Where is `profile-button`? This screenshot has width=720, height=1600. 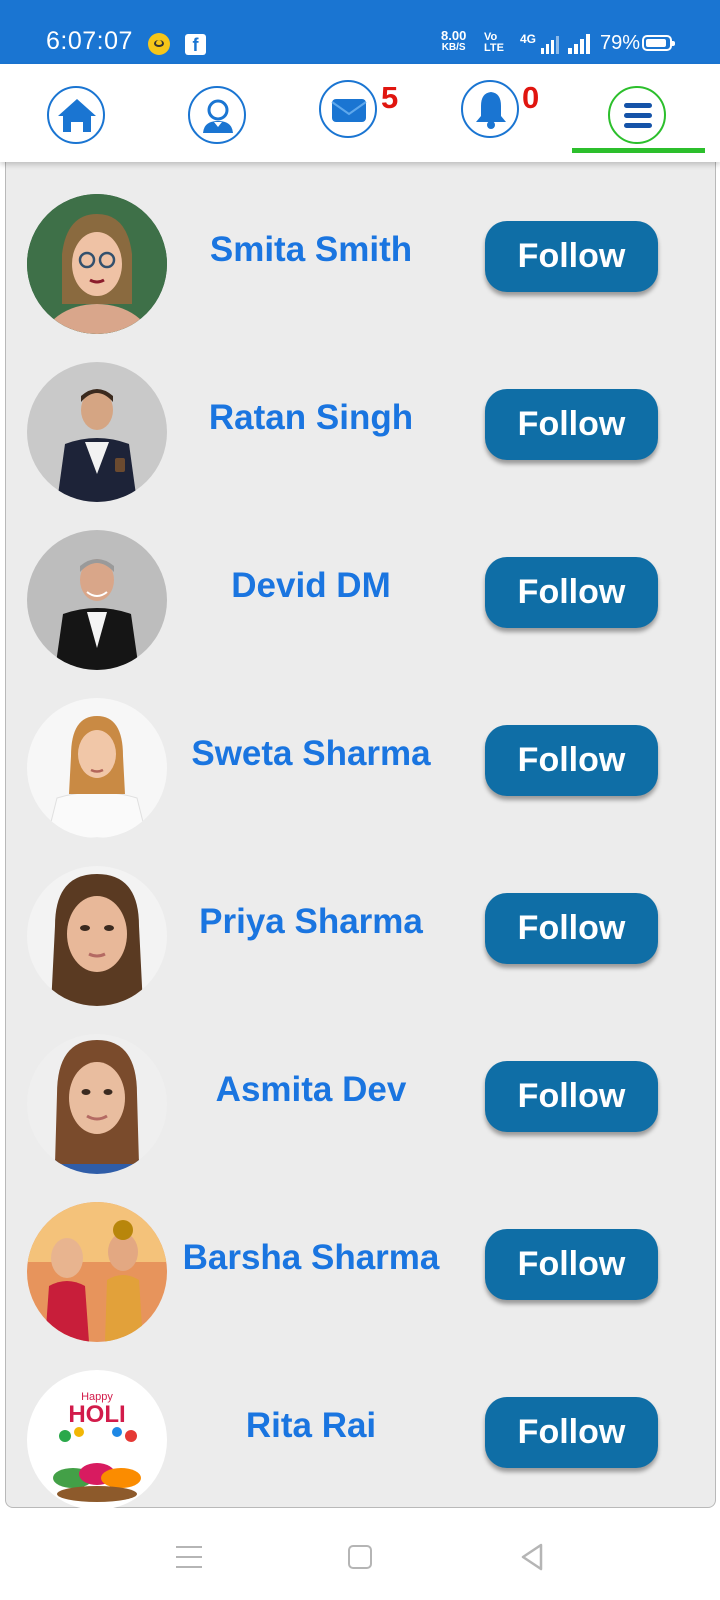 profile-button is located at coordinates (217, 115).